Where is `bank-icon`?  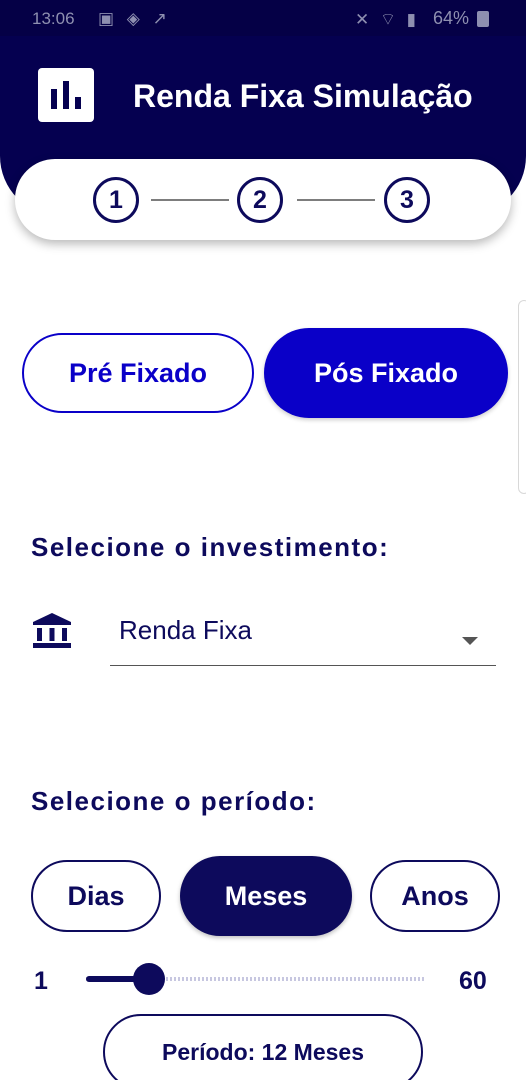
bank-icon is located at coordinates (52, 630).